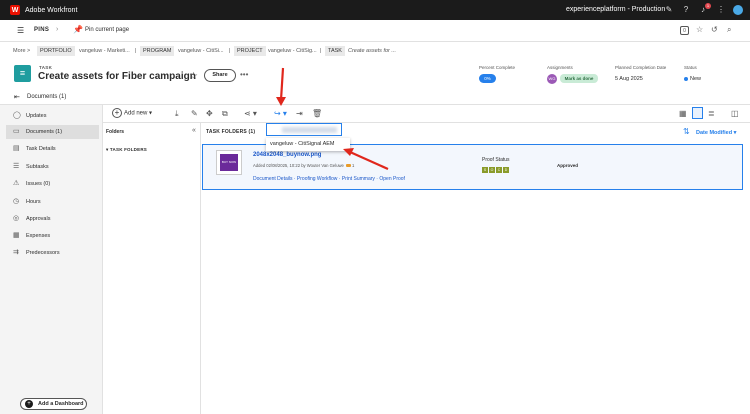 This screenshot has width=750, height=414. What do you see at coordinates (375, 97) in the screenshot?
I see `documents-bar: ⇤ Documents (1)` at bounding box center [375, 97].